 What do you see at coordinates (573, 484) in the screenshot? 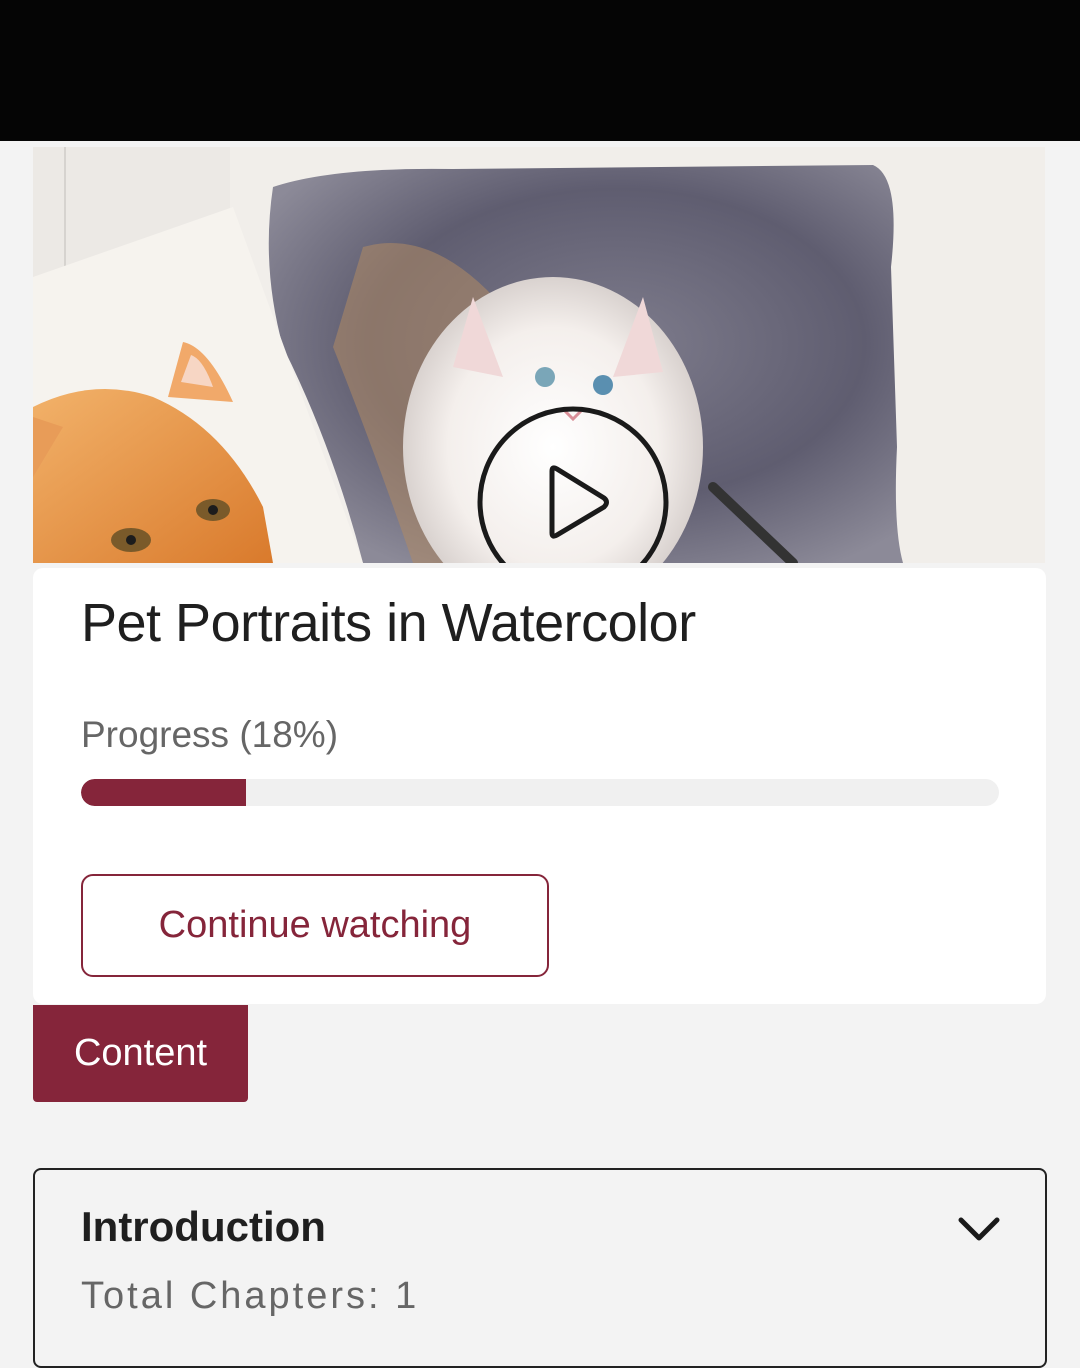
I see `play-circle-icon` at bounding box center [573, 484].